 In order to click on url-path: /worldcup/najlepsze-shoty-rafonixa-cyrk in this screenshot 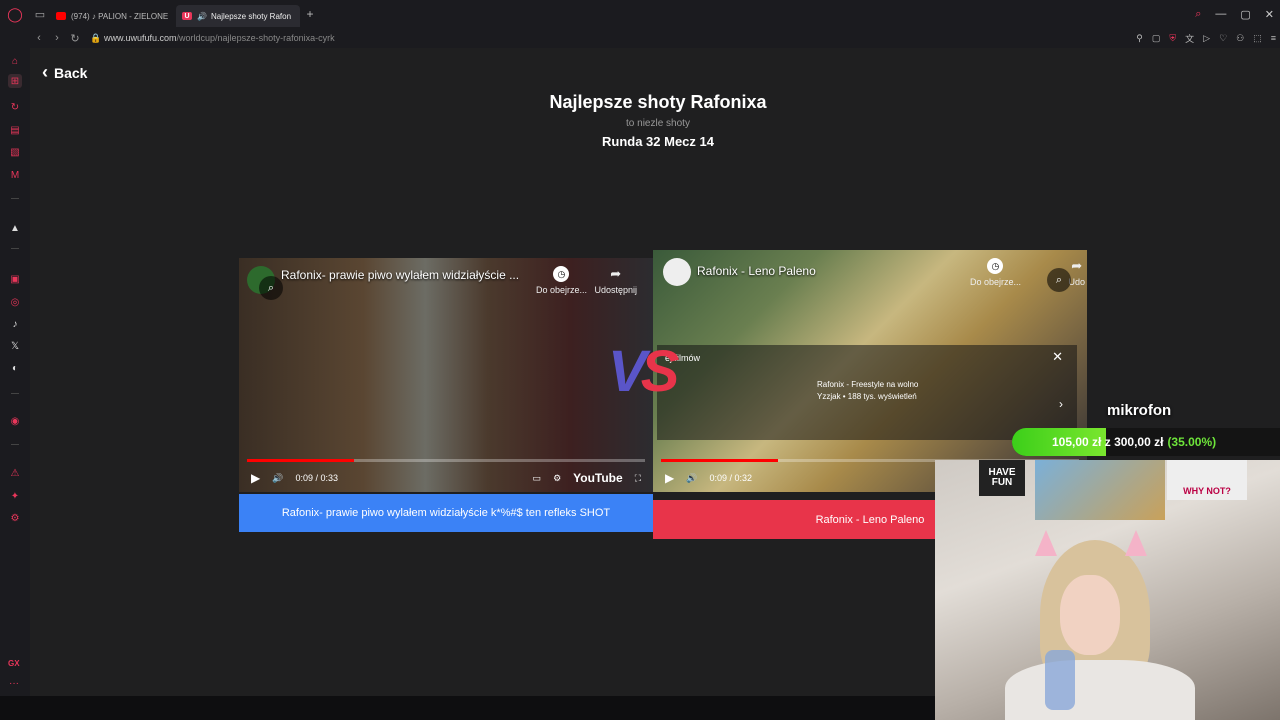, I will do `click(255, 38)`.